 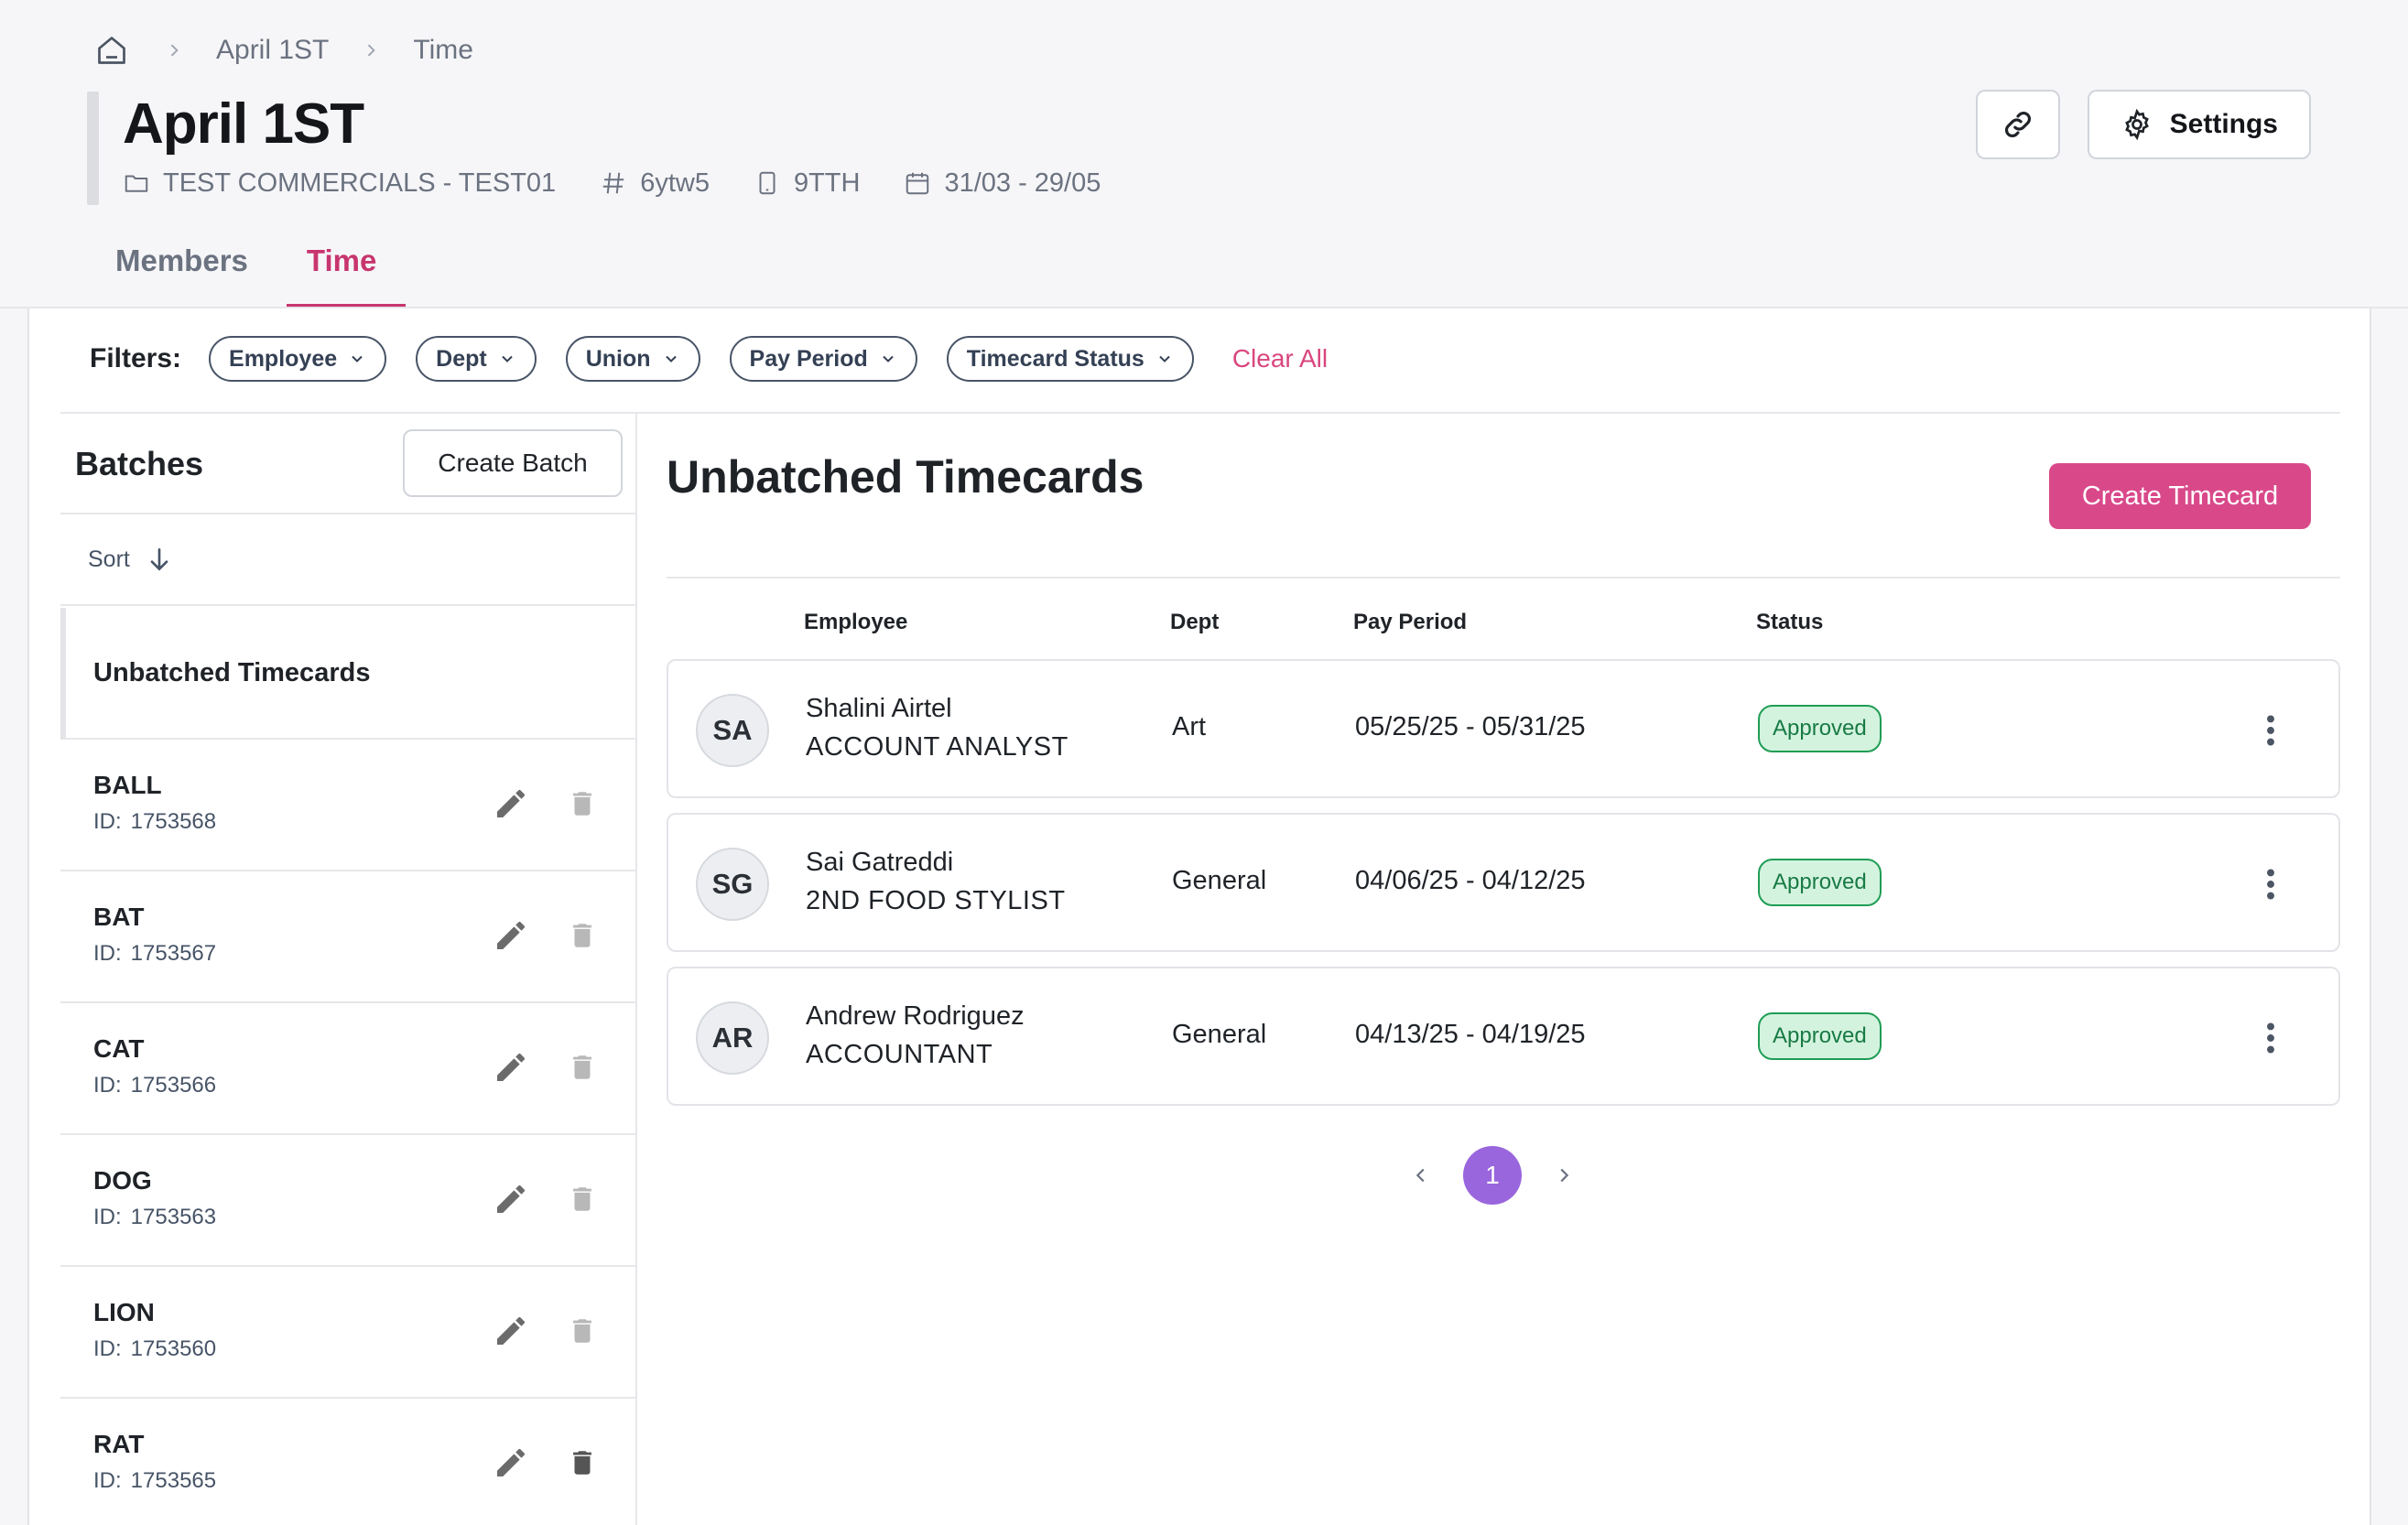 I want to click on sort-control: Sort, so click(x=347, y=560).